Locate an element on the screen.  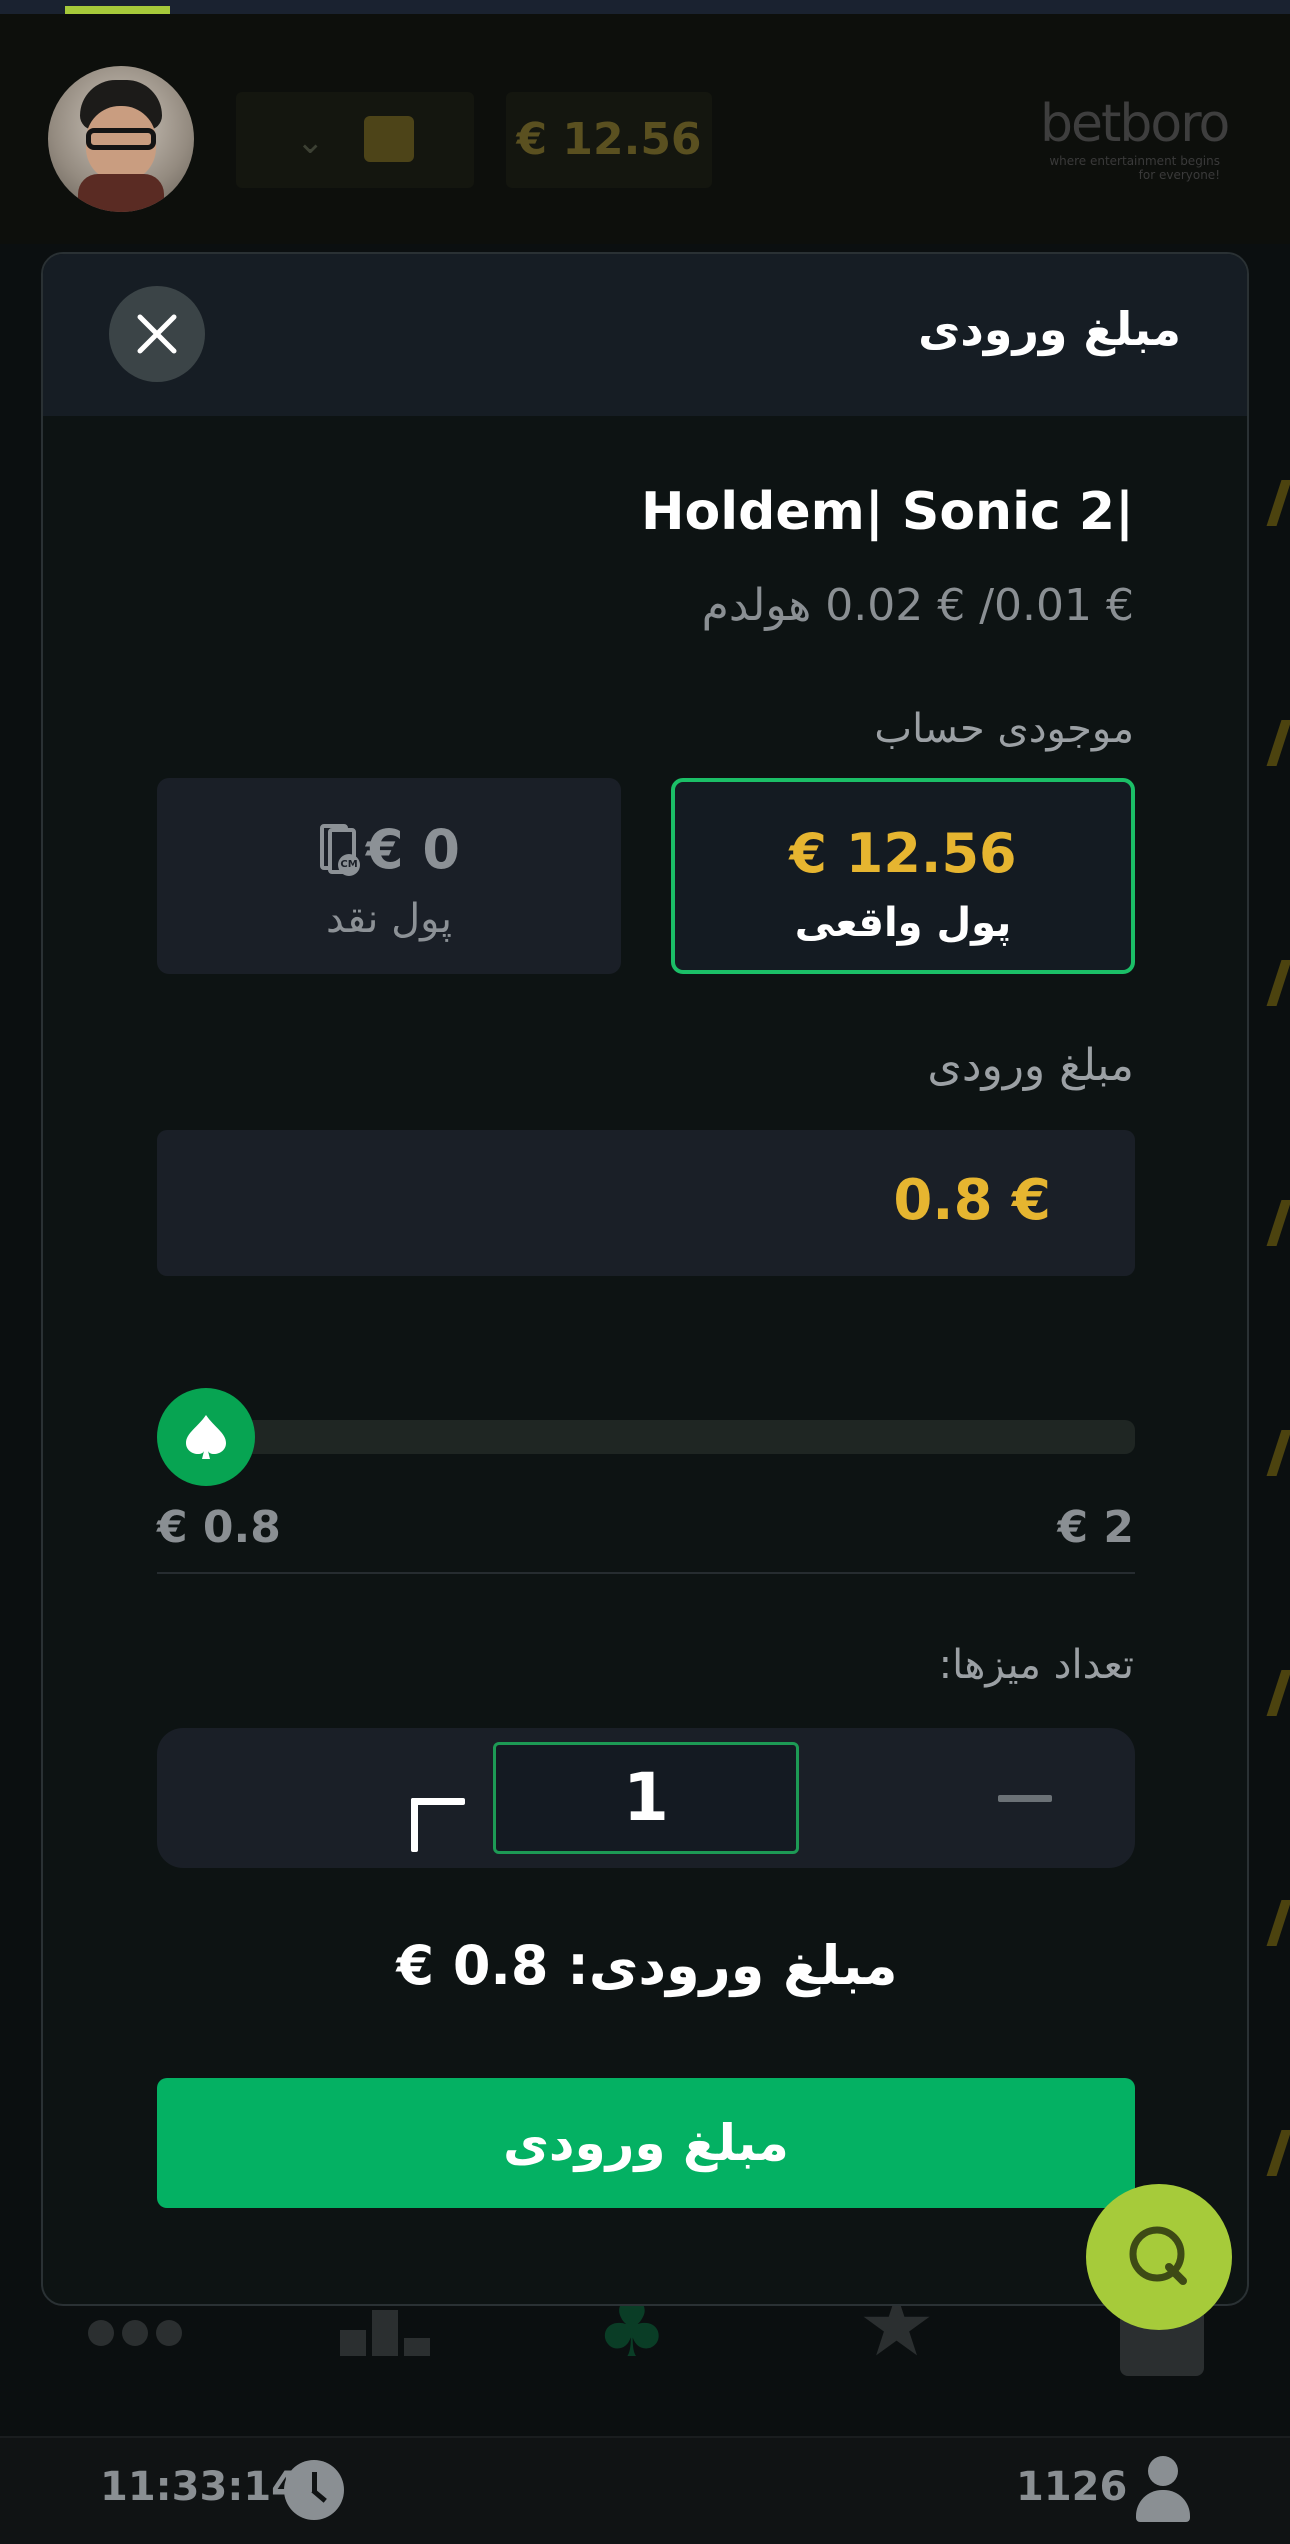
slider-max-label: € 2 is located at coordinates (1095, 1527).